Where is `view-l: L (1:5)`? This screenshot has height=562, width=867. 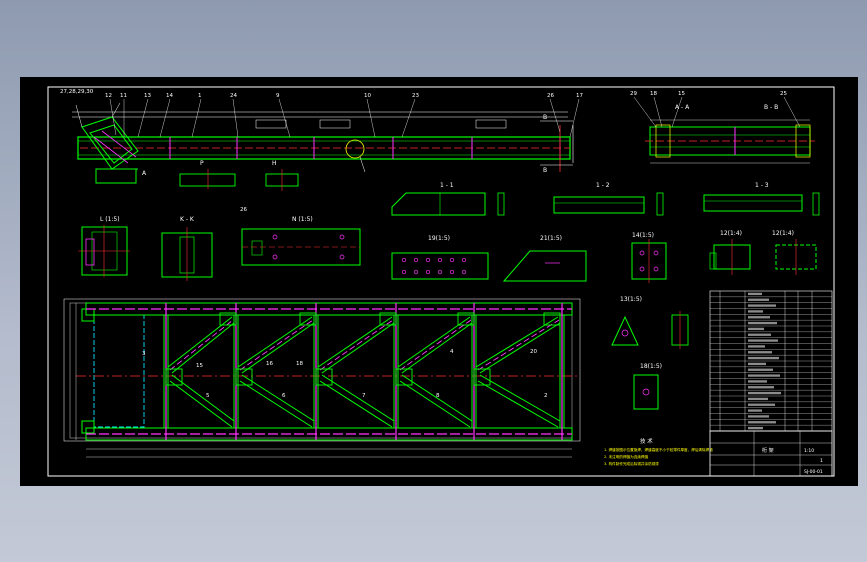
view-l: L (1:5) is located at coordinates (104, 246).